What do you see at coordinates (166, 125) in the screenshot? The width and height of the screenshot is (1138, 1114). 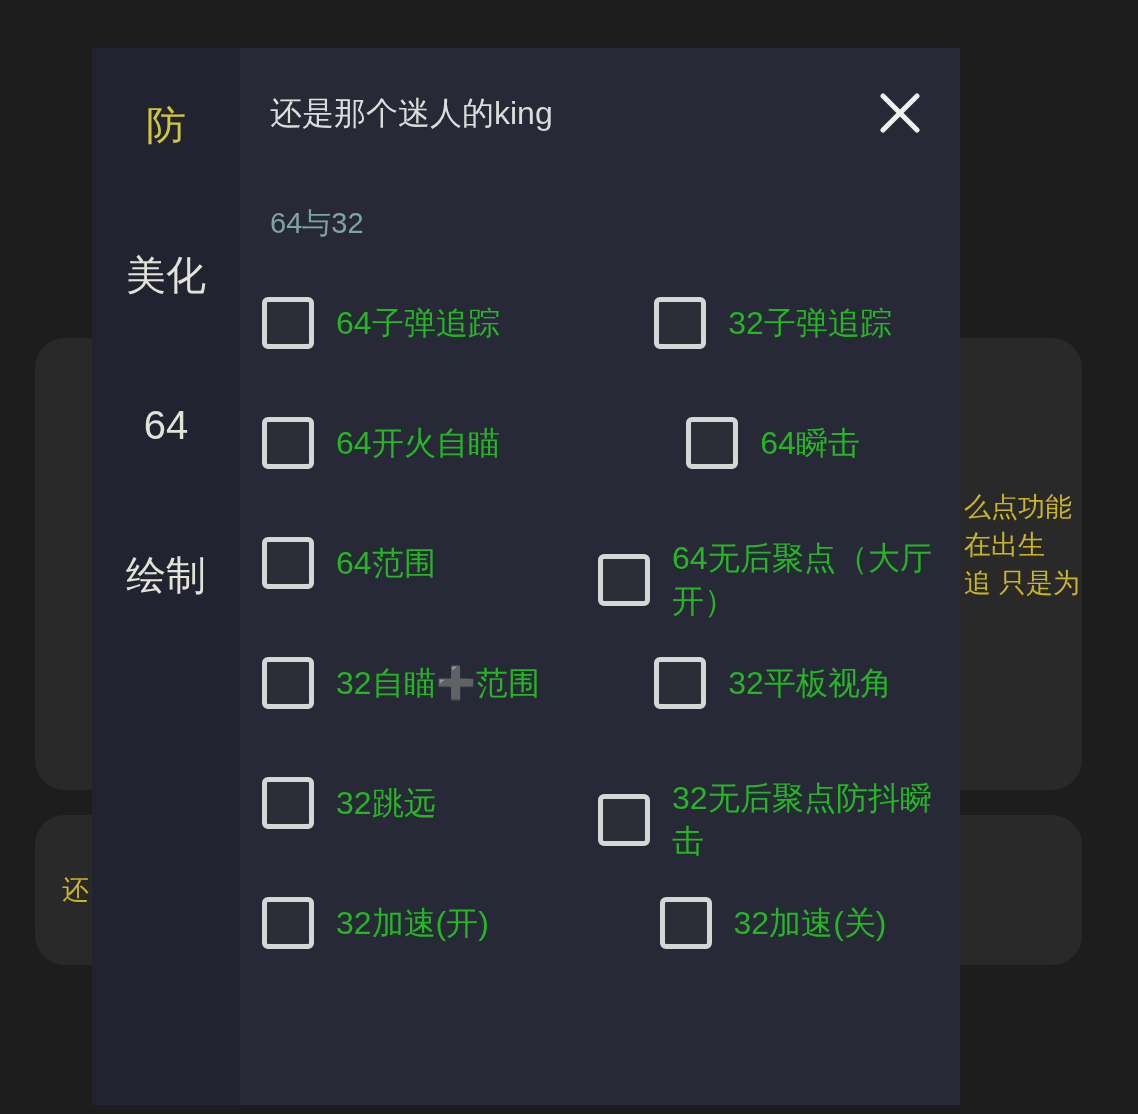 I see `sidebar-tab: 防` at bounding box center [166, 125].